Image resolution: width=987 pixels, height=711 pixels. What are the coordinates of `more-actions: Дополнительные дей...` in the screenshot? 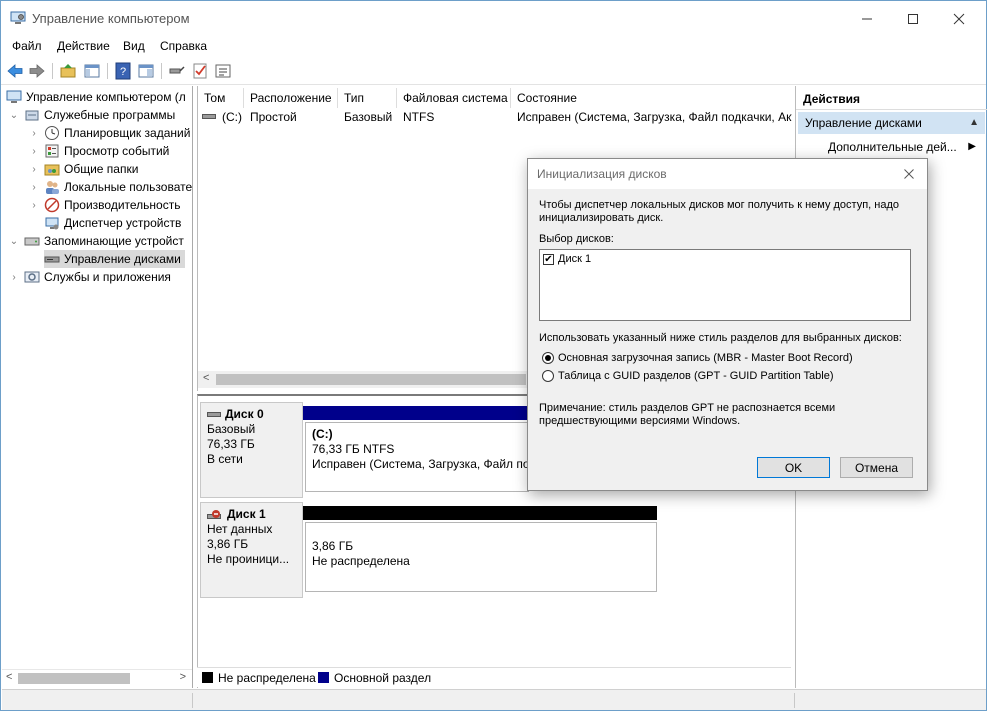 It's located at (892, 147).